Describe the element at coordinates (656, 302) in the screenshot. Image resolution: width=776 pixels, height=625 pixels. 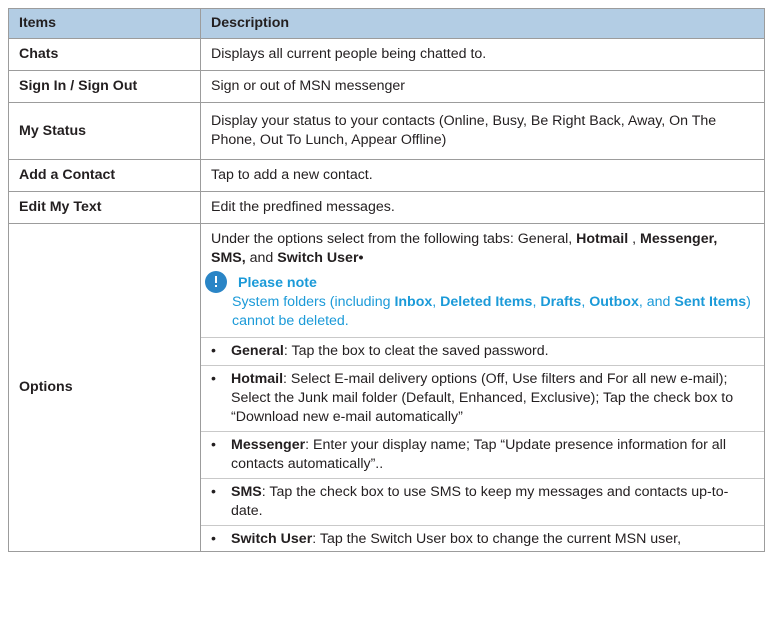
I see `note-text: , and` at that location.